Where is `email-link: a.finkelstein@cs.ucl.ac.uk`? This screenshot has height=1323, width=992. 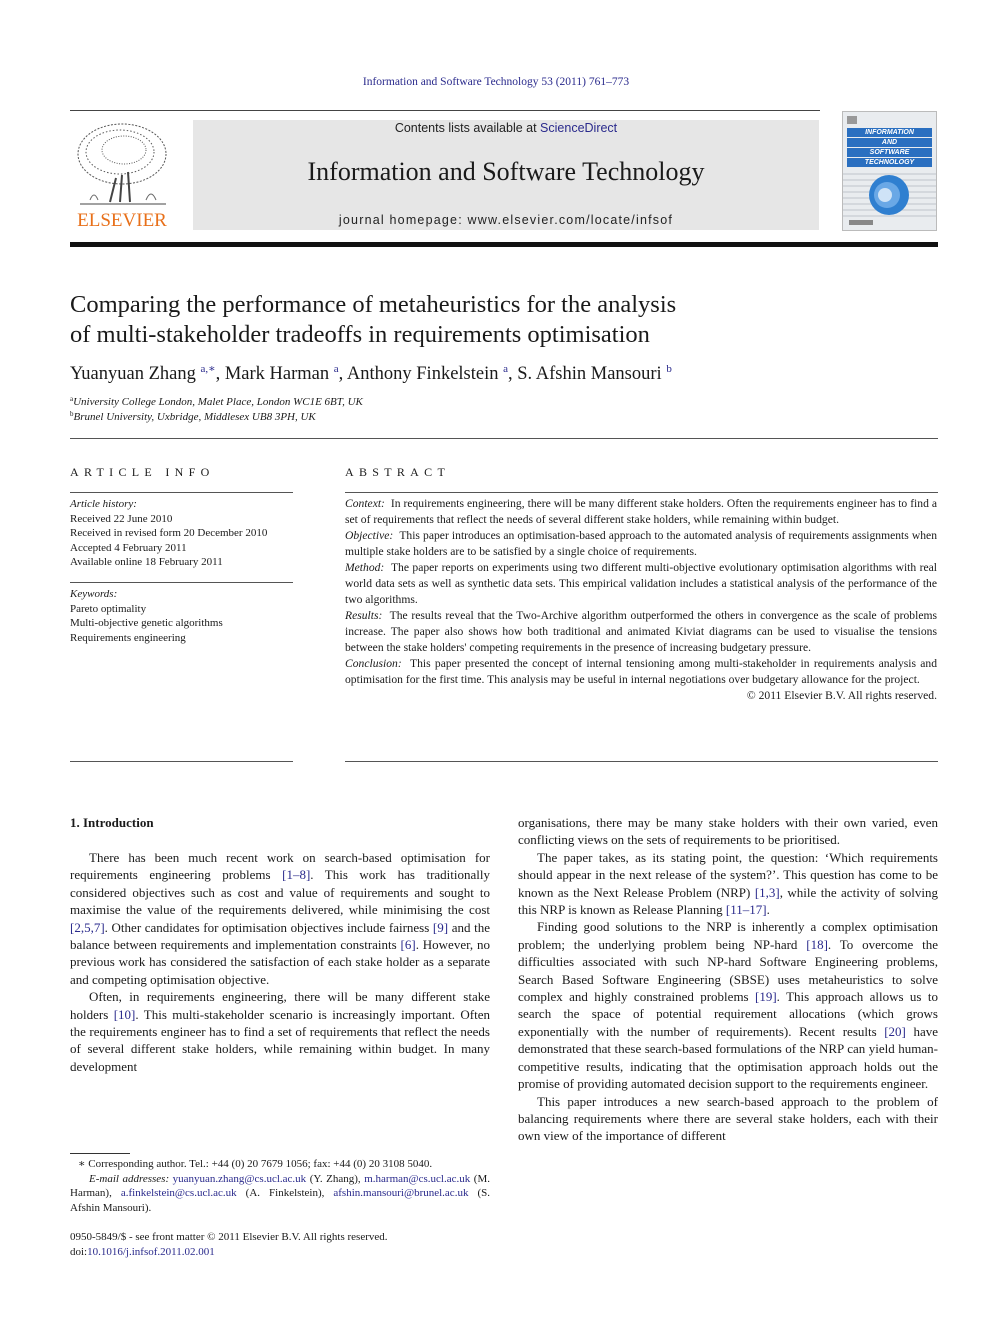
email-link: a.finkelstein@cs.ucl.ac.uk is located at coordinates (179, 1193).